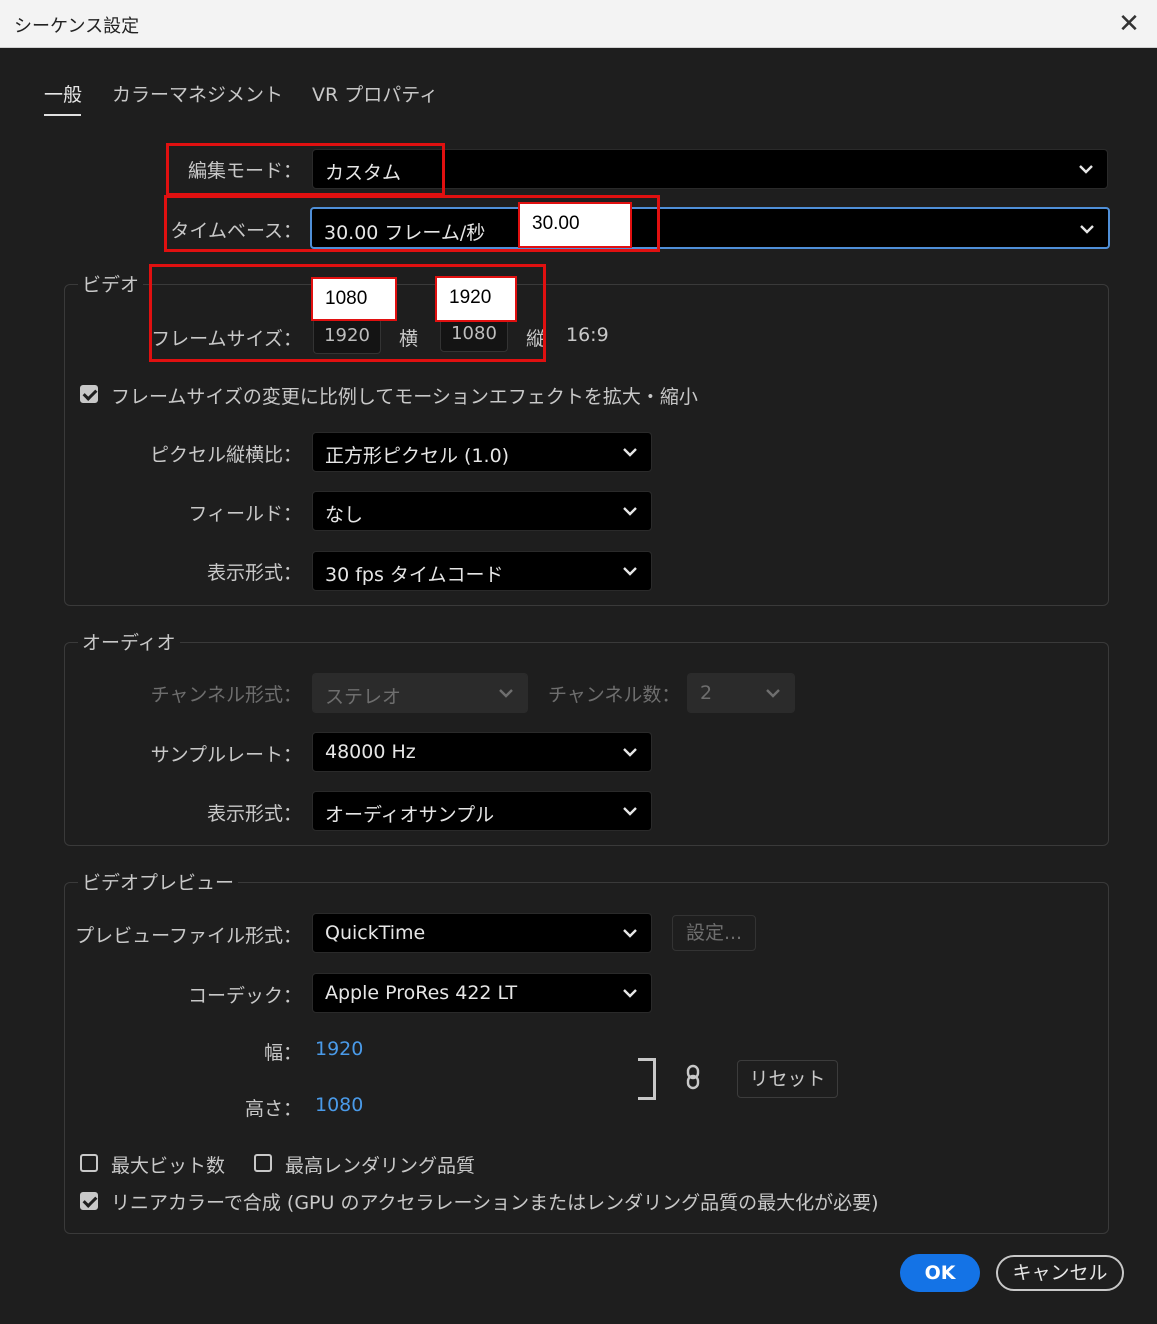 This screenshot has width=1157, height=1324. What do you see at coordinates (225, 455) in the screenshot?
I see `pixel-aspect-label: ピクセル縦横比：` at bounding box center [225, 455].